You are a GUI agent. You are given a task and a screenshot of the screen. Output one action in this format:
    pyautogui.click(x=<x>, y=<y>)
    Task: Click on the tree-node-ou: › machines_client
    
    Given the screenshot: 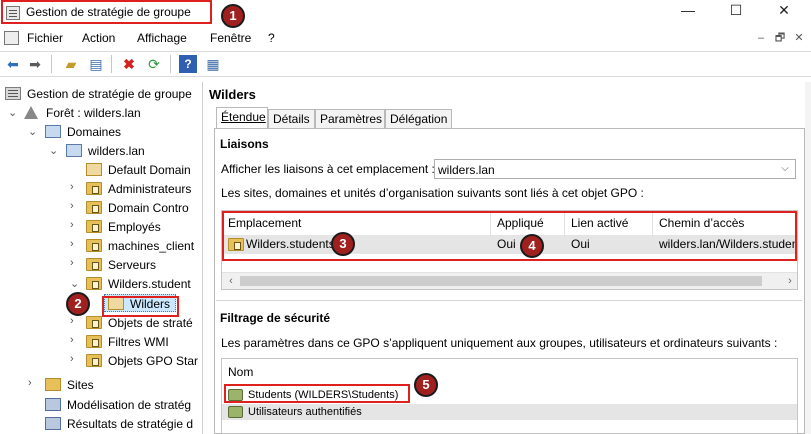 What is the action you would take?
    pyautogui.click(x=101, y=245)
    